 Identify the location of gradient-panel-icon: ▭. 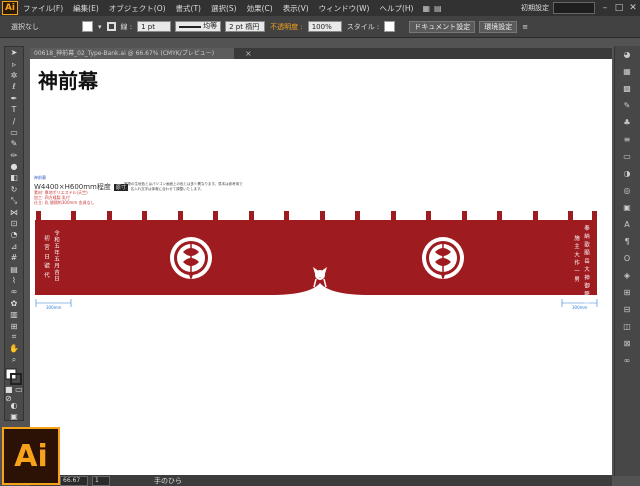
(627, 156).